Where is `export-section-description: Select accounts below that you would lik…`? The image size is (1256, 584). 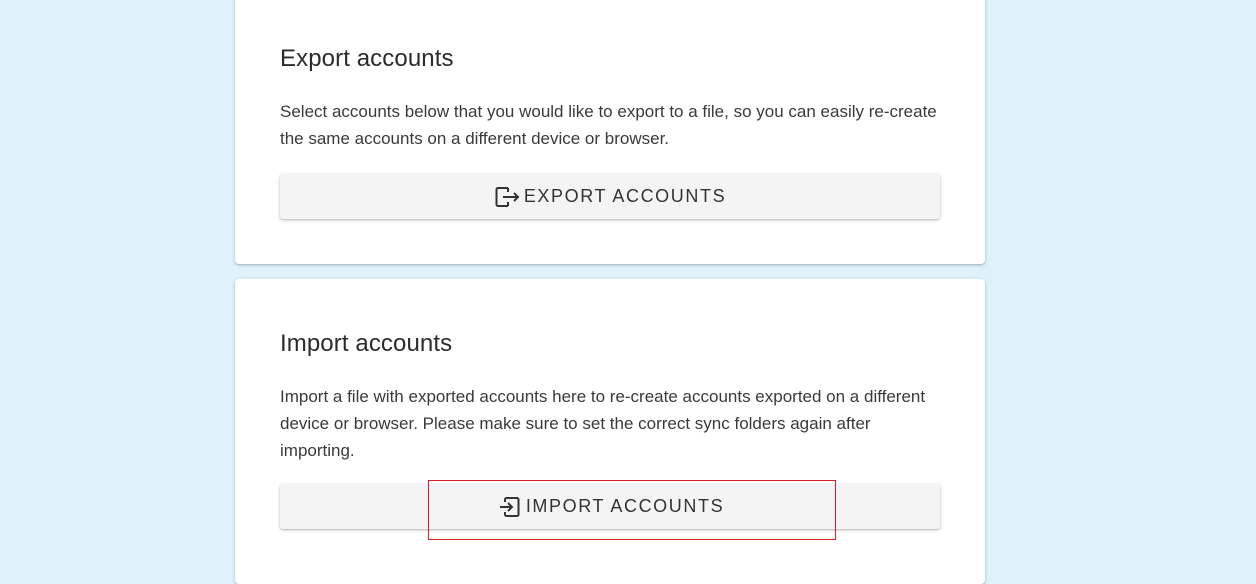 export-section-description: Select accounts below that you would lik… is located at coordinates (608, 125).